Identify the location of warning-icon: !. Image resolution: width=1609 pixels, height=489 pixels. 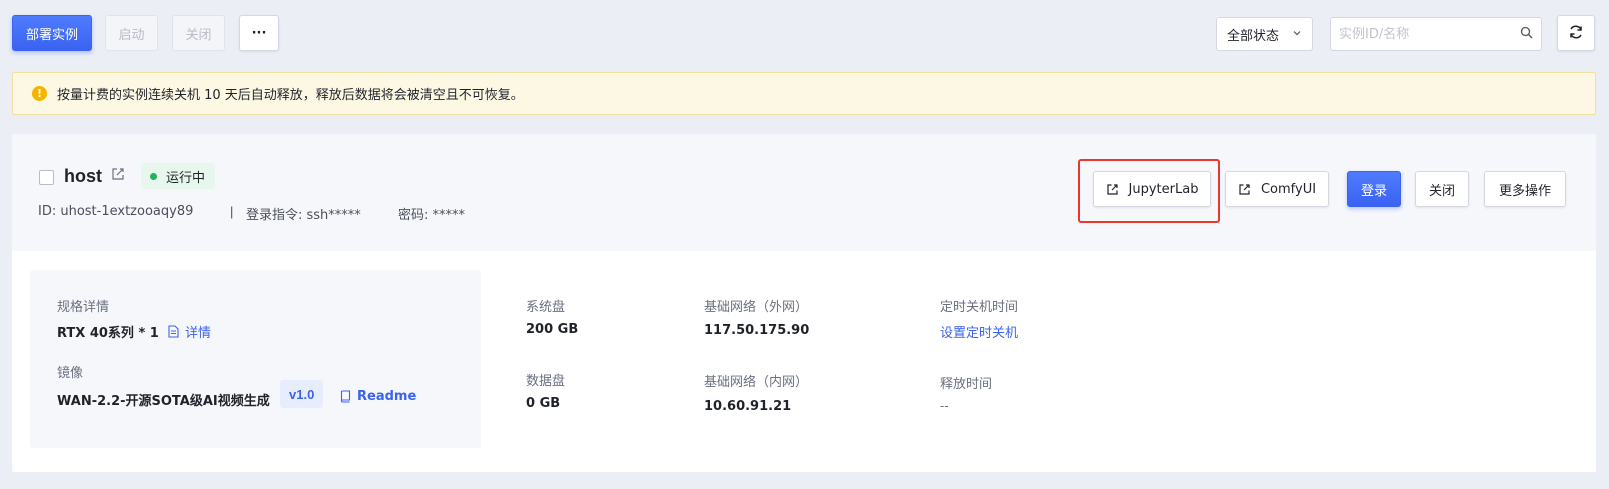
(39, 93).